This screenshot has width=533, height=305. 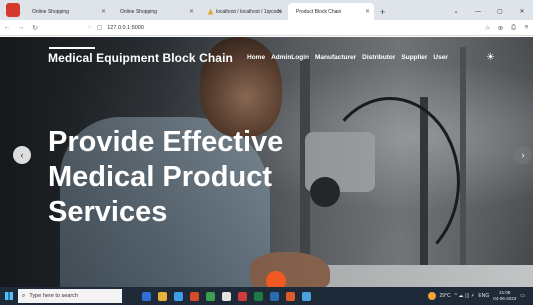 What do you see at coordinates (211, 11) in the screenshot?
I see `warning-icon` at bounding box center [211, 11].